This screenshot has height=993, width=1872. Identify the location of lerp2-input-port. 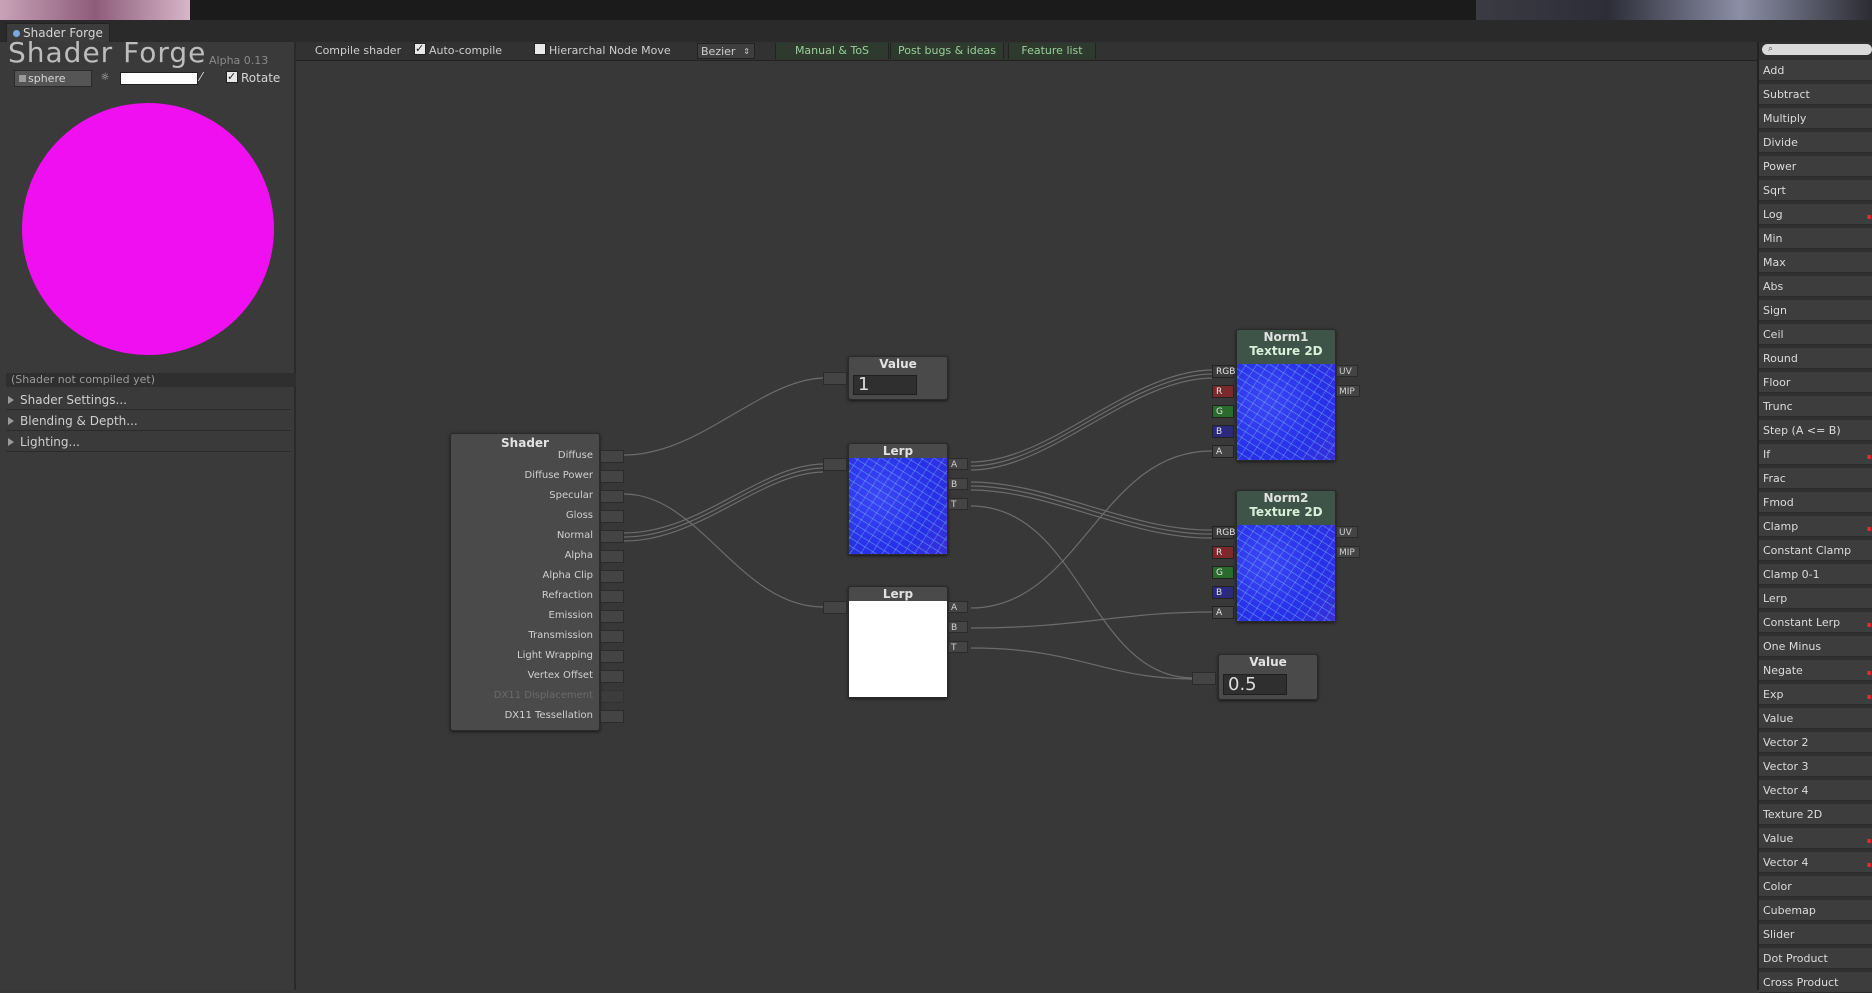
(835, 607).